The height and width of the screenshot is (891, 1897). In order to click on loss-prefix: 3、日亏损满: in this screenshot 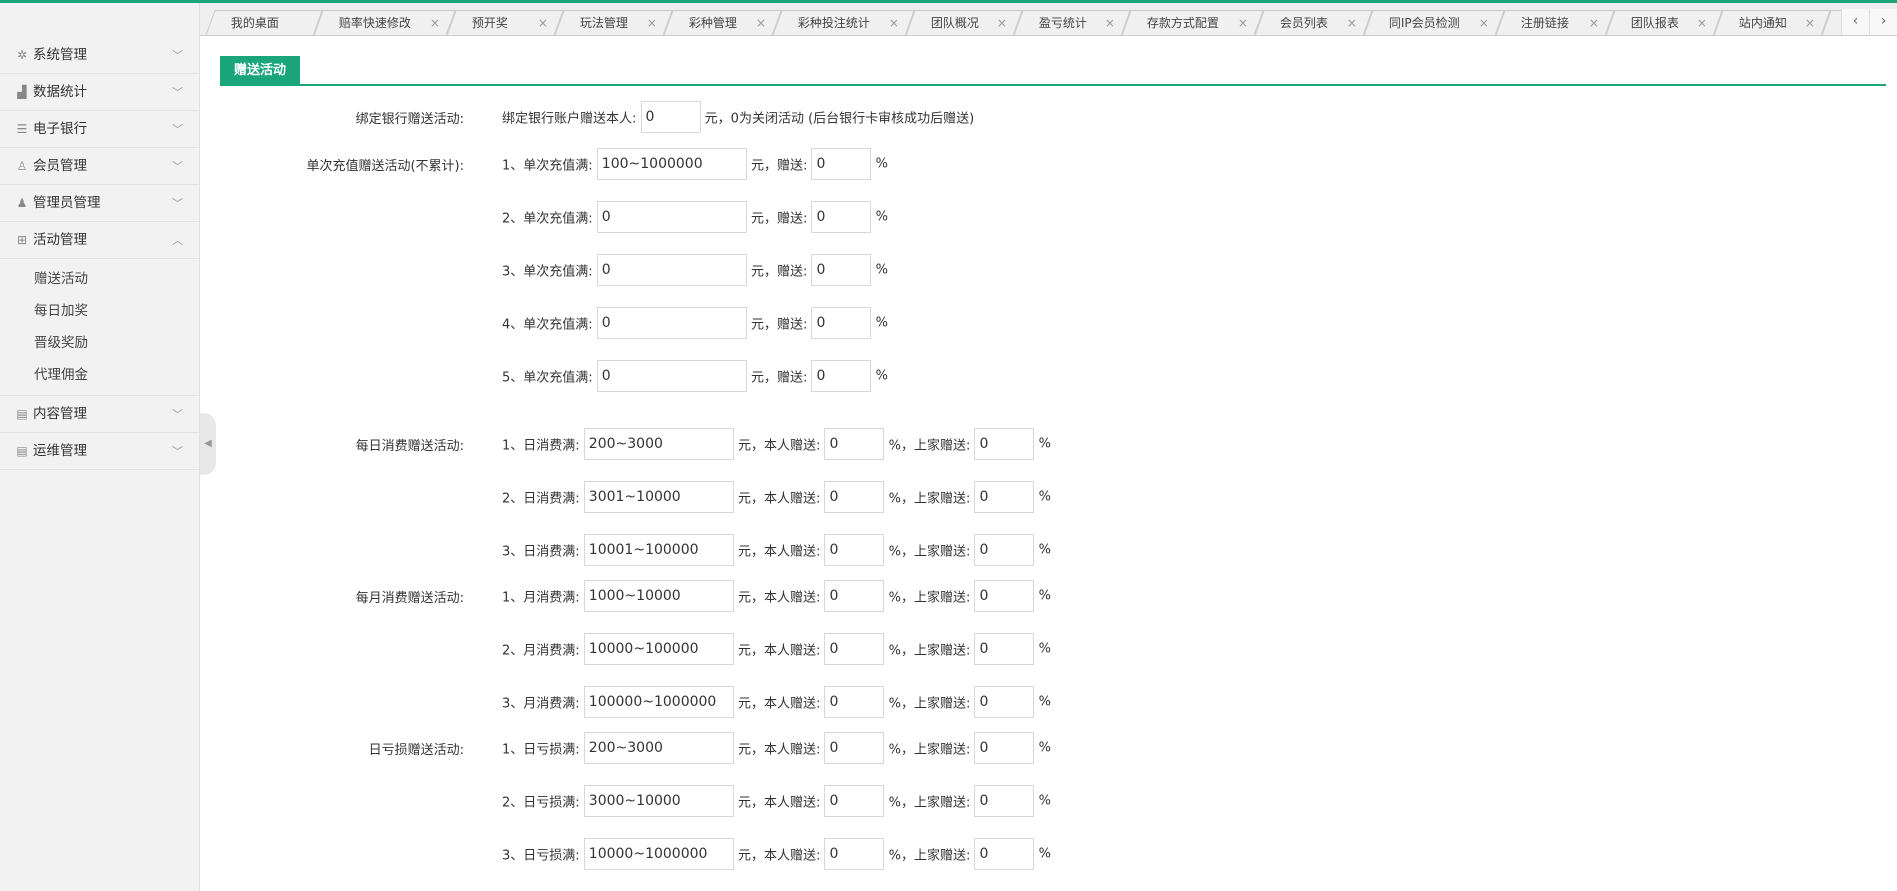, I will do `click(541, 856)`.